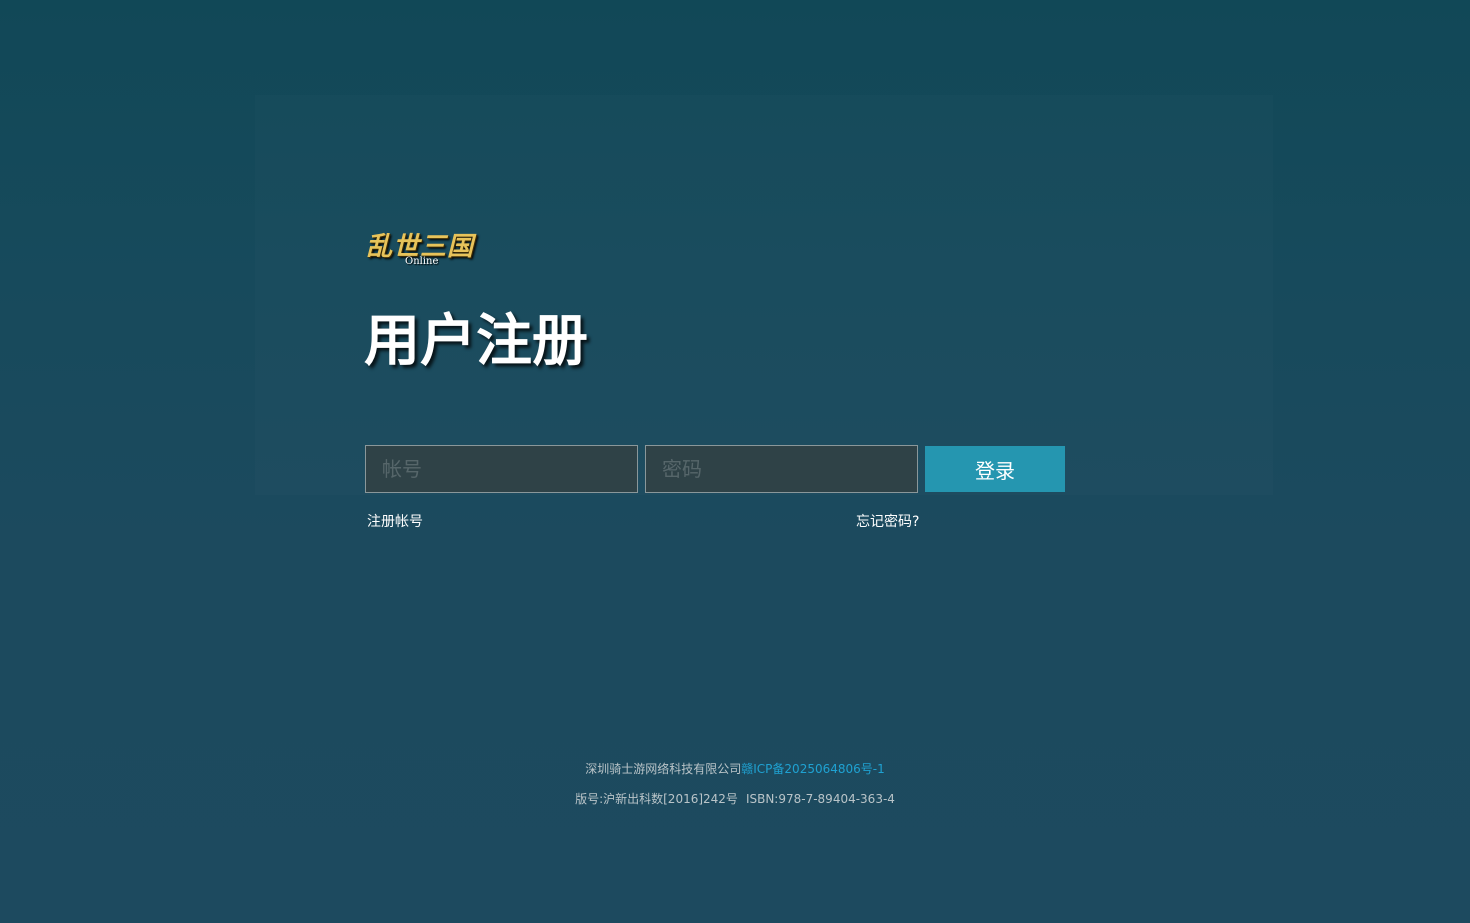 Image resolution: width=1470 pixels, height=923 pixels. What do you see at coordinates (820, 799) in the screenshot?
I see `footer-isbn: ISBN:978-7-89404-363-4` at bounding box center [820, 799].